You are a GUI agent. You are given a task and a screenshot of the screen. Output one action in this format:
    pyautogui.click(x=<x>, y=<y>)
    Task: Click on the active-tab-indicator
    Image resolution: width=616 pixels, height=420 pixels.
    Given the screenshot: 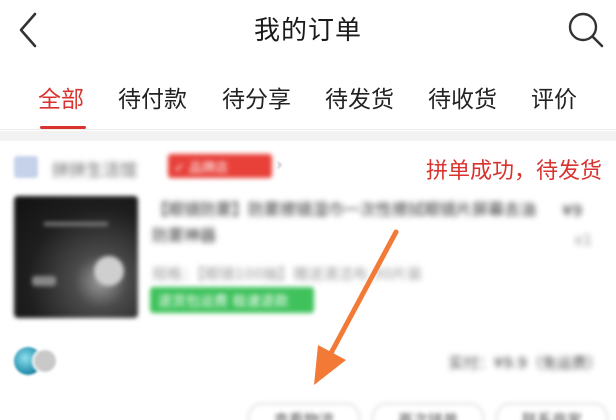 What is the action you would take?
    pyautogui.click(x=63, y=127)
    